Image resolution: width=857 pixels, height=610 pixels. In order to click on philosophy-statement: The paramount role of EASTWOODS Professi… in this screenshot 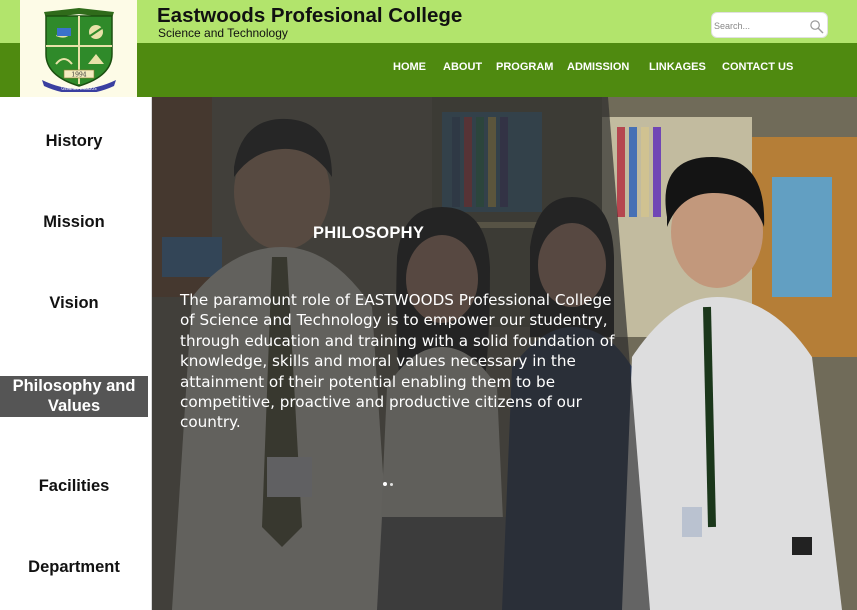, I will do `click(397, 361)`.